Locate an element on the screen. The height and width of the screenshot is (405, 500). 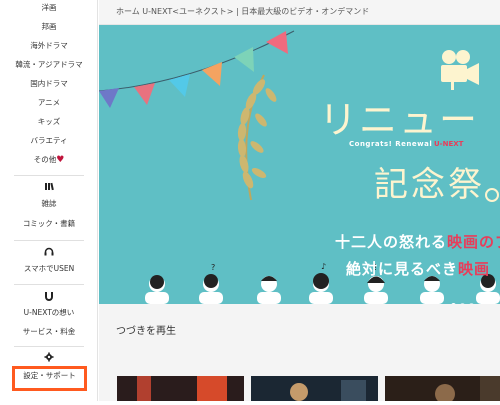
sidebar-item-smartphone-usen: スマホでUSEN is located at coordinates (49, 269).